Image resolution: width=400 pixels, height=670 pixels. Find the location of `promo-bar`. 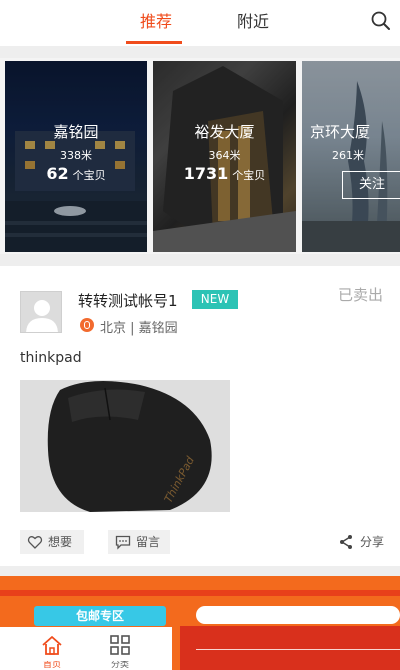

promo-bar is located at coordinates (298, 615).